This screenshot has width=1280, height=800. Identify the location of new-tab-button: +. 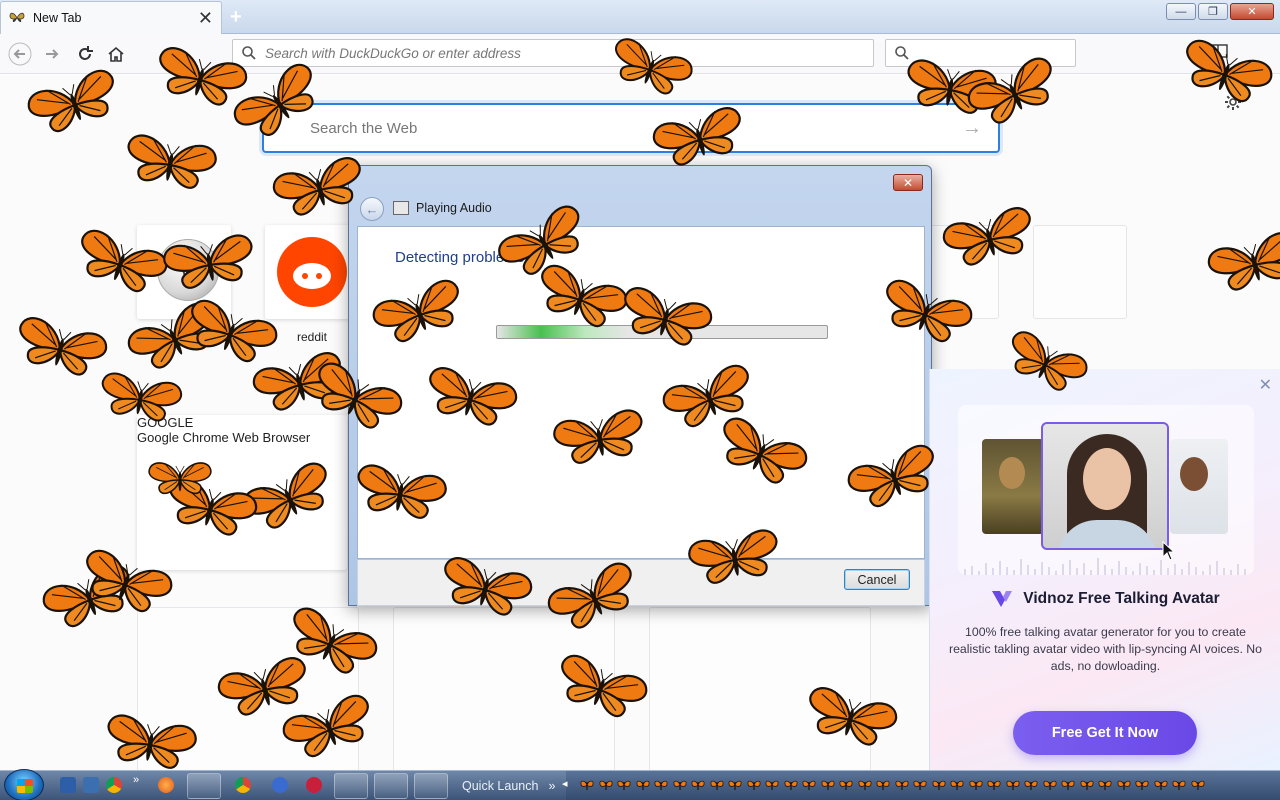
(236, 17).